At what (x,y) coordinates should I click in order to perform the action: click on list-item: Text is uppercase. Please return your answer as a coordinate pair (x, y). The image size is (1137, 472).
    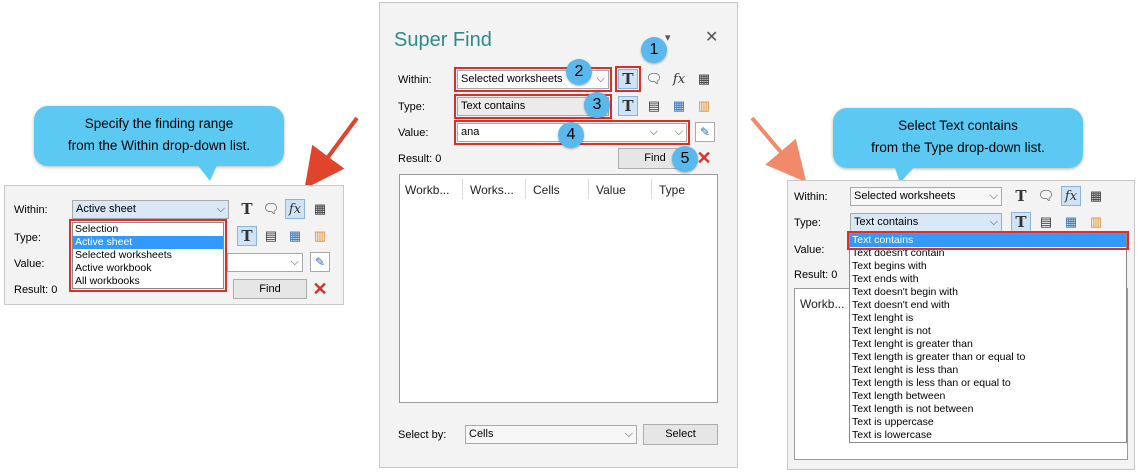
    Looking at the image, I should click on (988, 422).